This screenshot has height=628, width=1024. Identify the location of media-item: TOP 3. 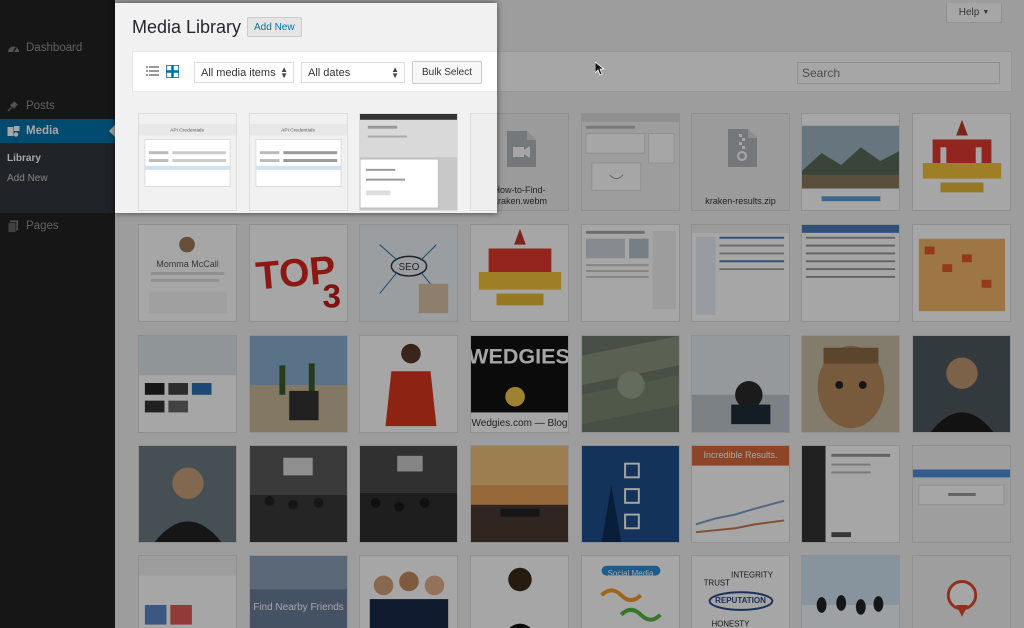
(298, 273).